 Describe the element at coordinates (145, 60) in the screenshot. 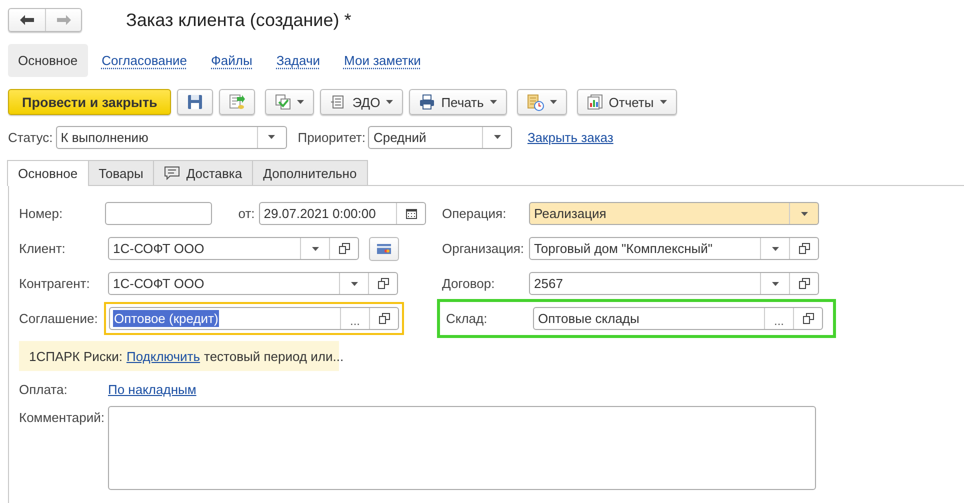

I see `section-link: Согласование` at that location.